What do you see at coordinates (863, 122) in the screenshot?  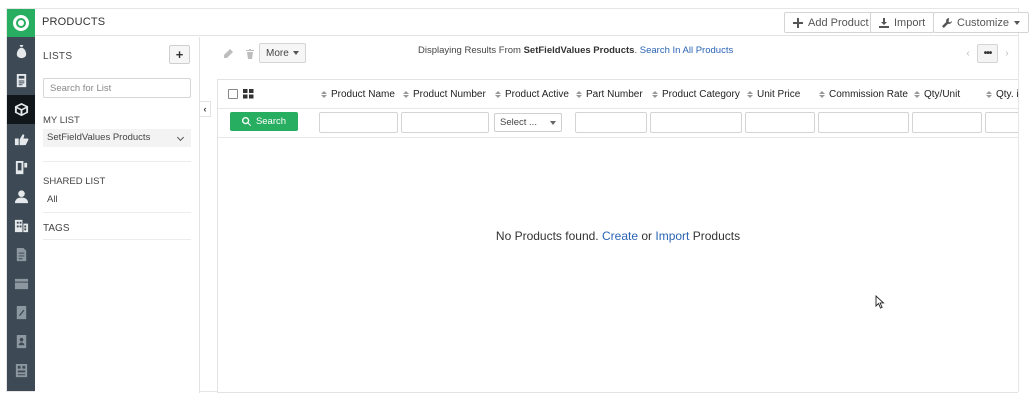 I see `filter-commission-rate` at bounding box center [863, 122].